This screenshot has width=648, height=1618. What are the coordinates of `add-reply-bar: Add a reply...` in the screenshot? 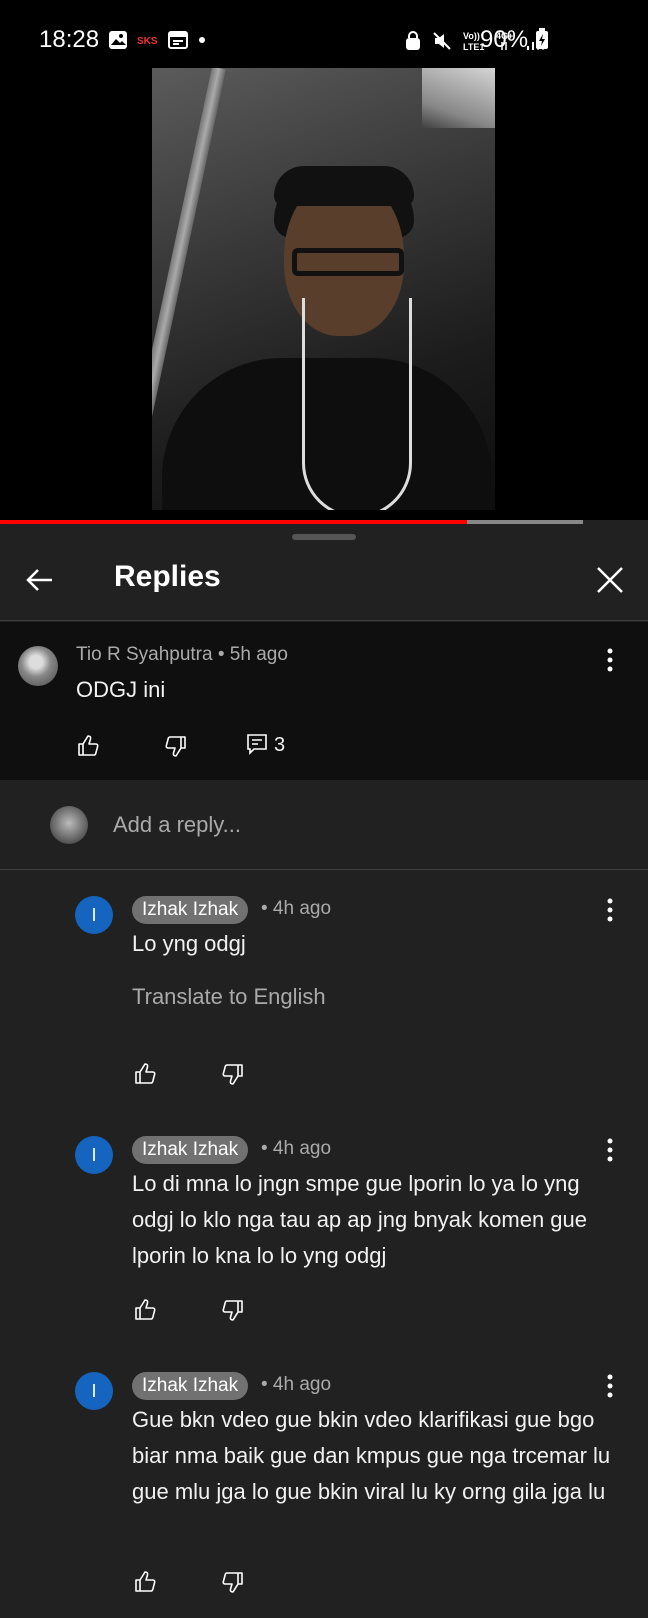 It's located at (324, 825).